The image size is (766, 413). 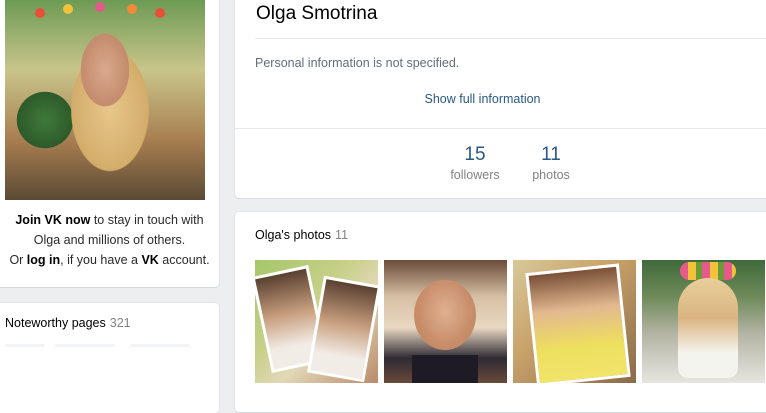 I want to click on followers-counter: 15 followers, so click(x=475, y=163).